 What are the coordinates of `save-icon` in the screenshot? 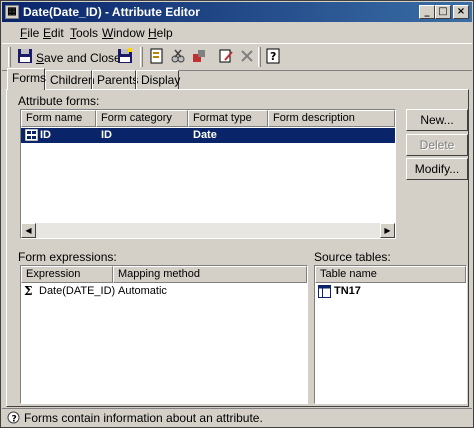 It's located at (125, 57).